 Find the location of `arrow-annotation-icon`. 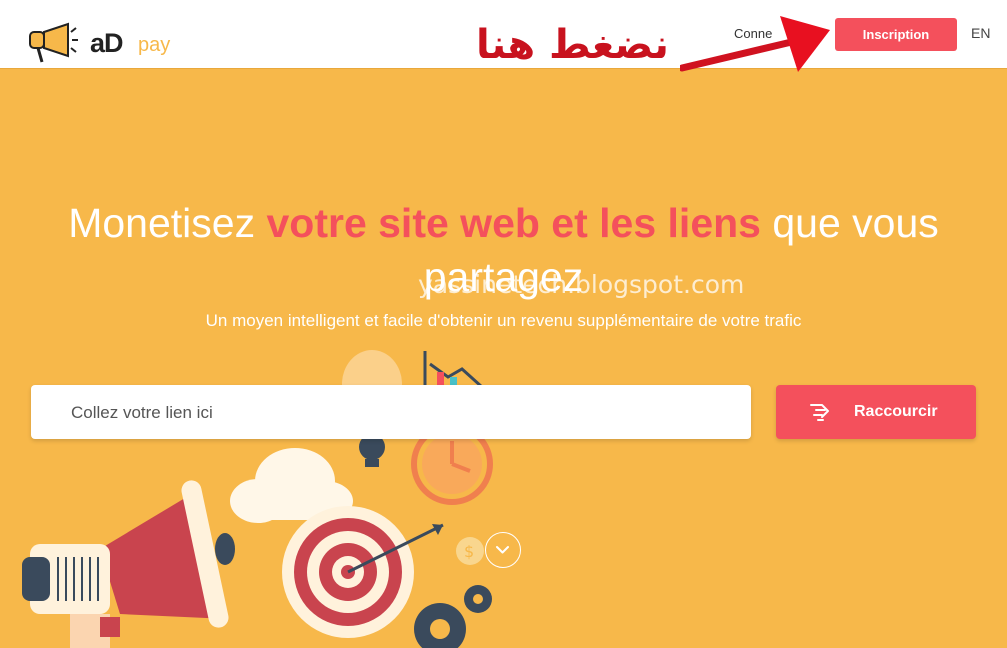

arrow-annotation-icon is located at coordinates (755, 44).